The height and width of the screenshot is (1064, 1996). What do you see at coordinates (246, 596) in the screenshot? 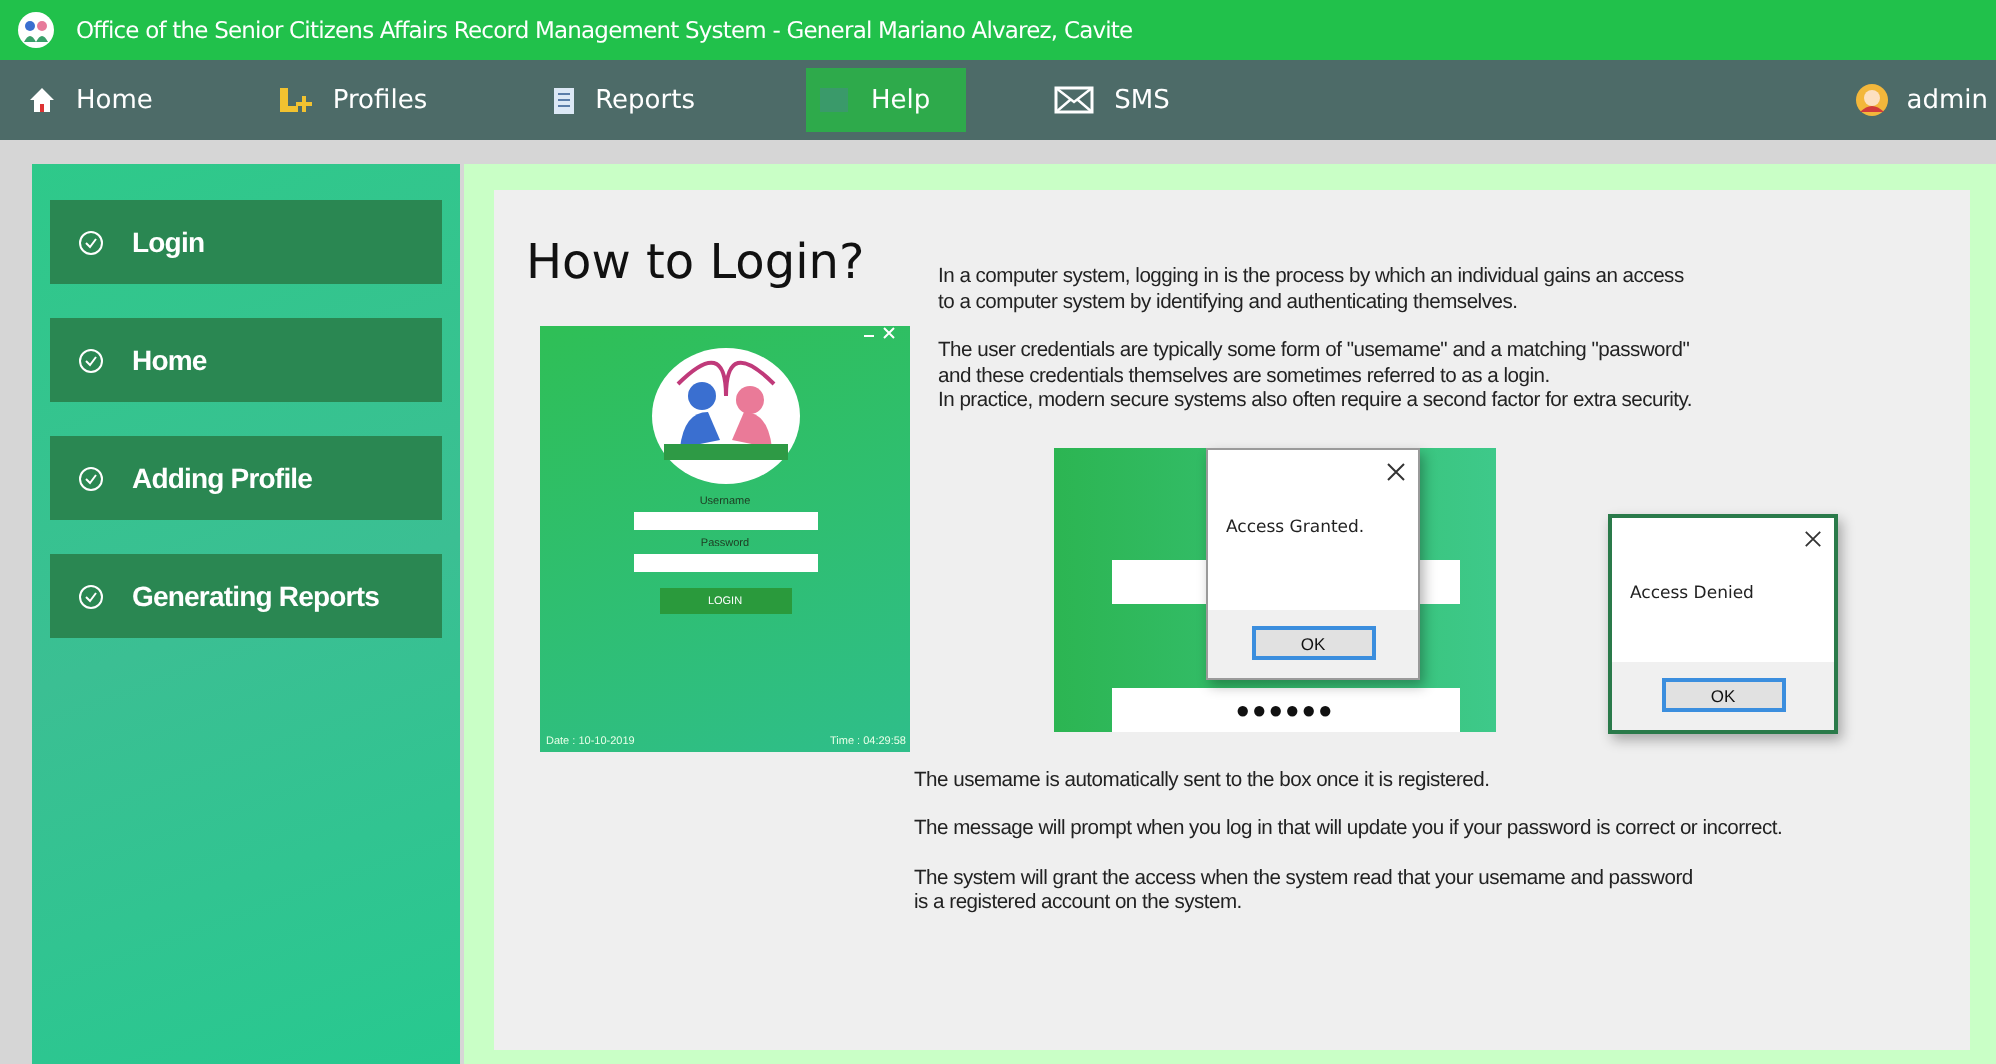
I see `sidebar-item: Generating Reports` at bounding box center [246, 596].